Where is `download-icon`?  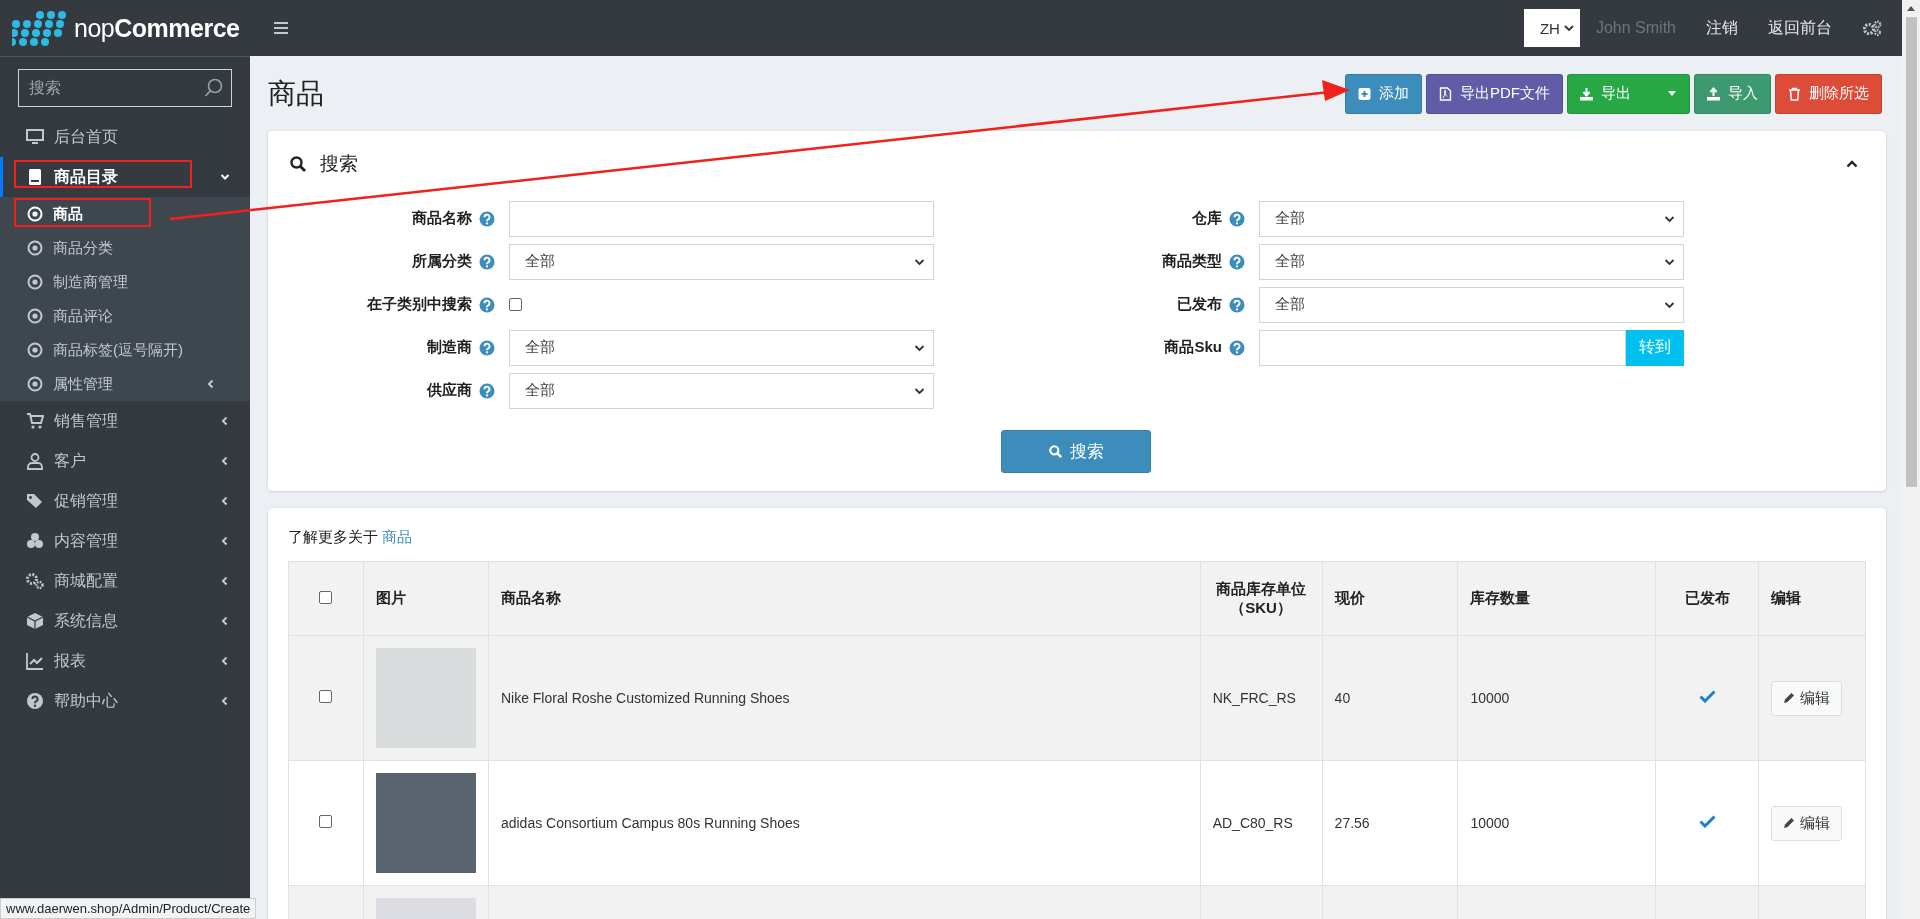
download-icon is located at coordinates (1586, 93).